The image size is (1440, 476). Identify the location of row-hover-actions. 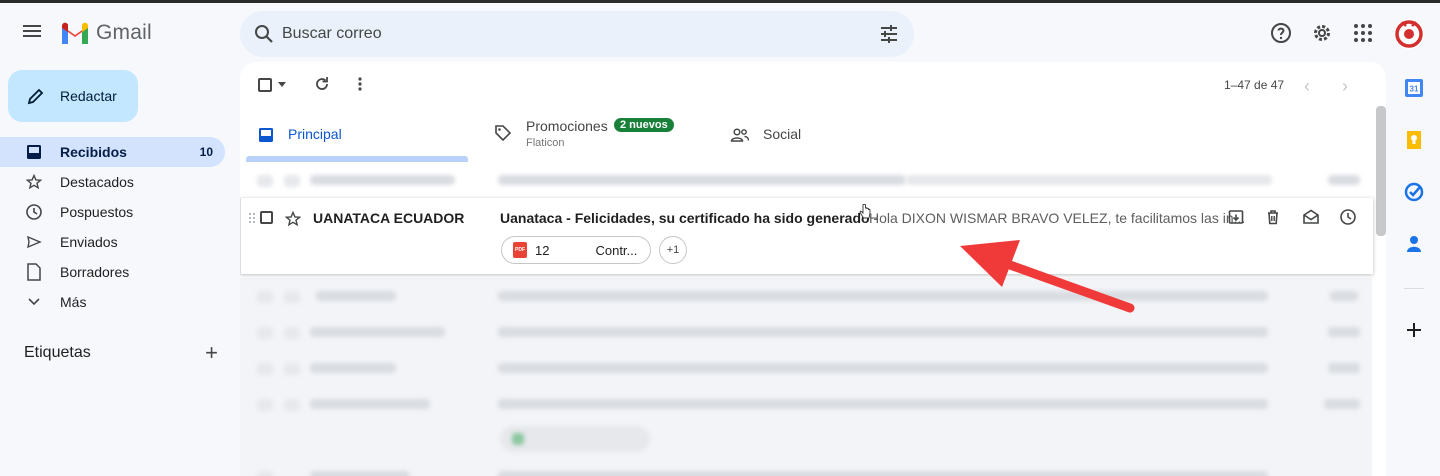
(1292, 218).